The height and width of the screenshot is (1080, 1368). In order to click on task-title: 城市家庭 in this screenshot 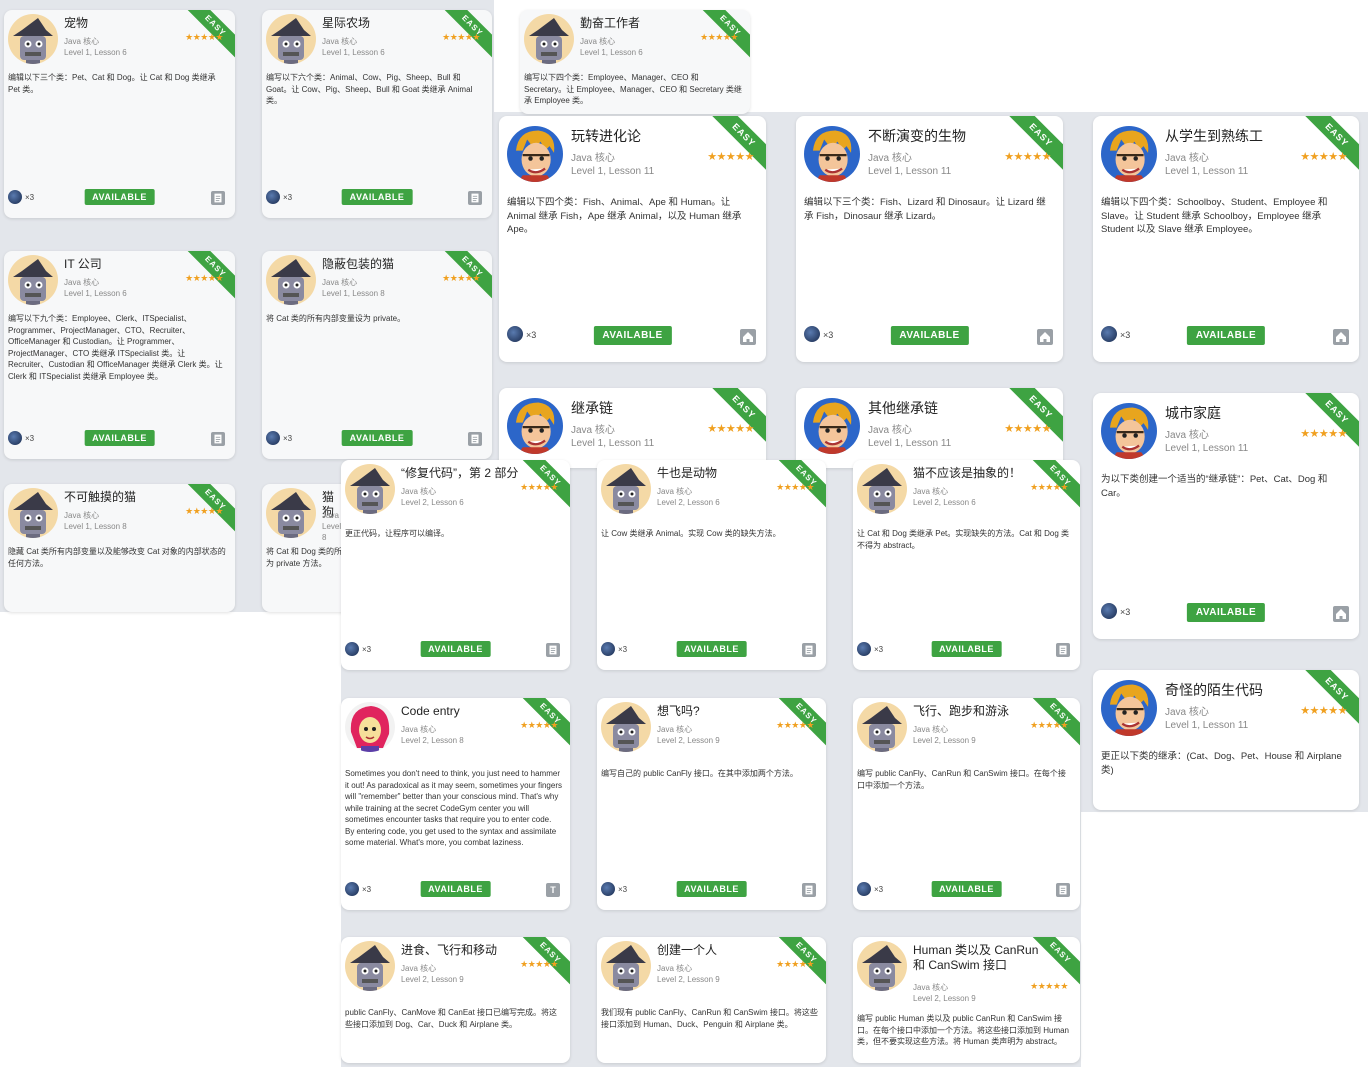, I will do `click(1242, 413)`.